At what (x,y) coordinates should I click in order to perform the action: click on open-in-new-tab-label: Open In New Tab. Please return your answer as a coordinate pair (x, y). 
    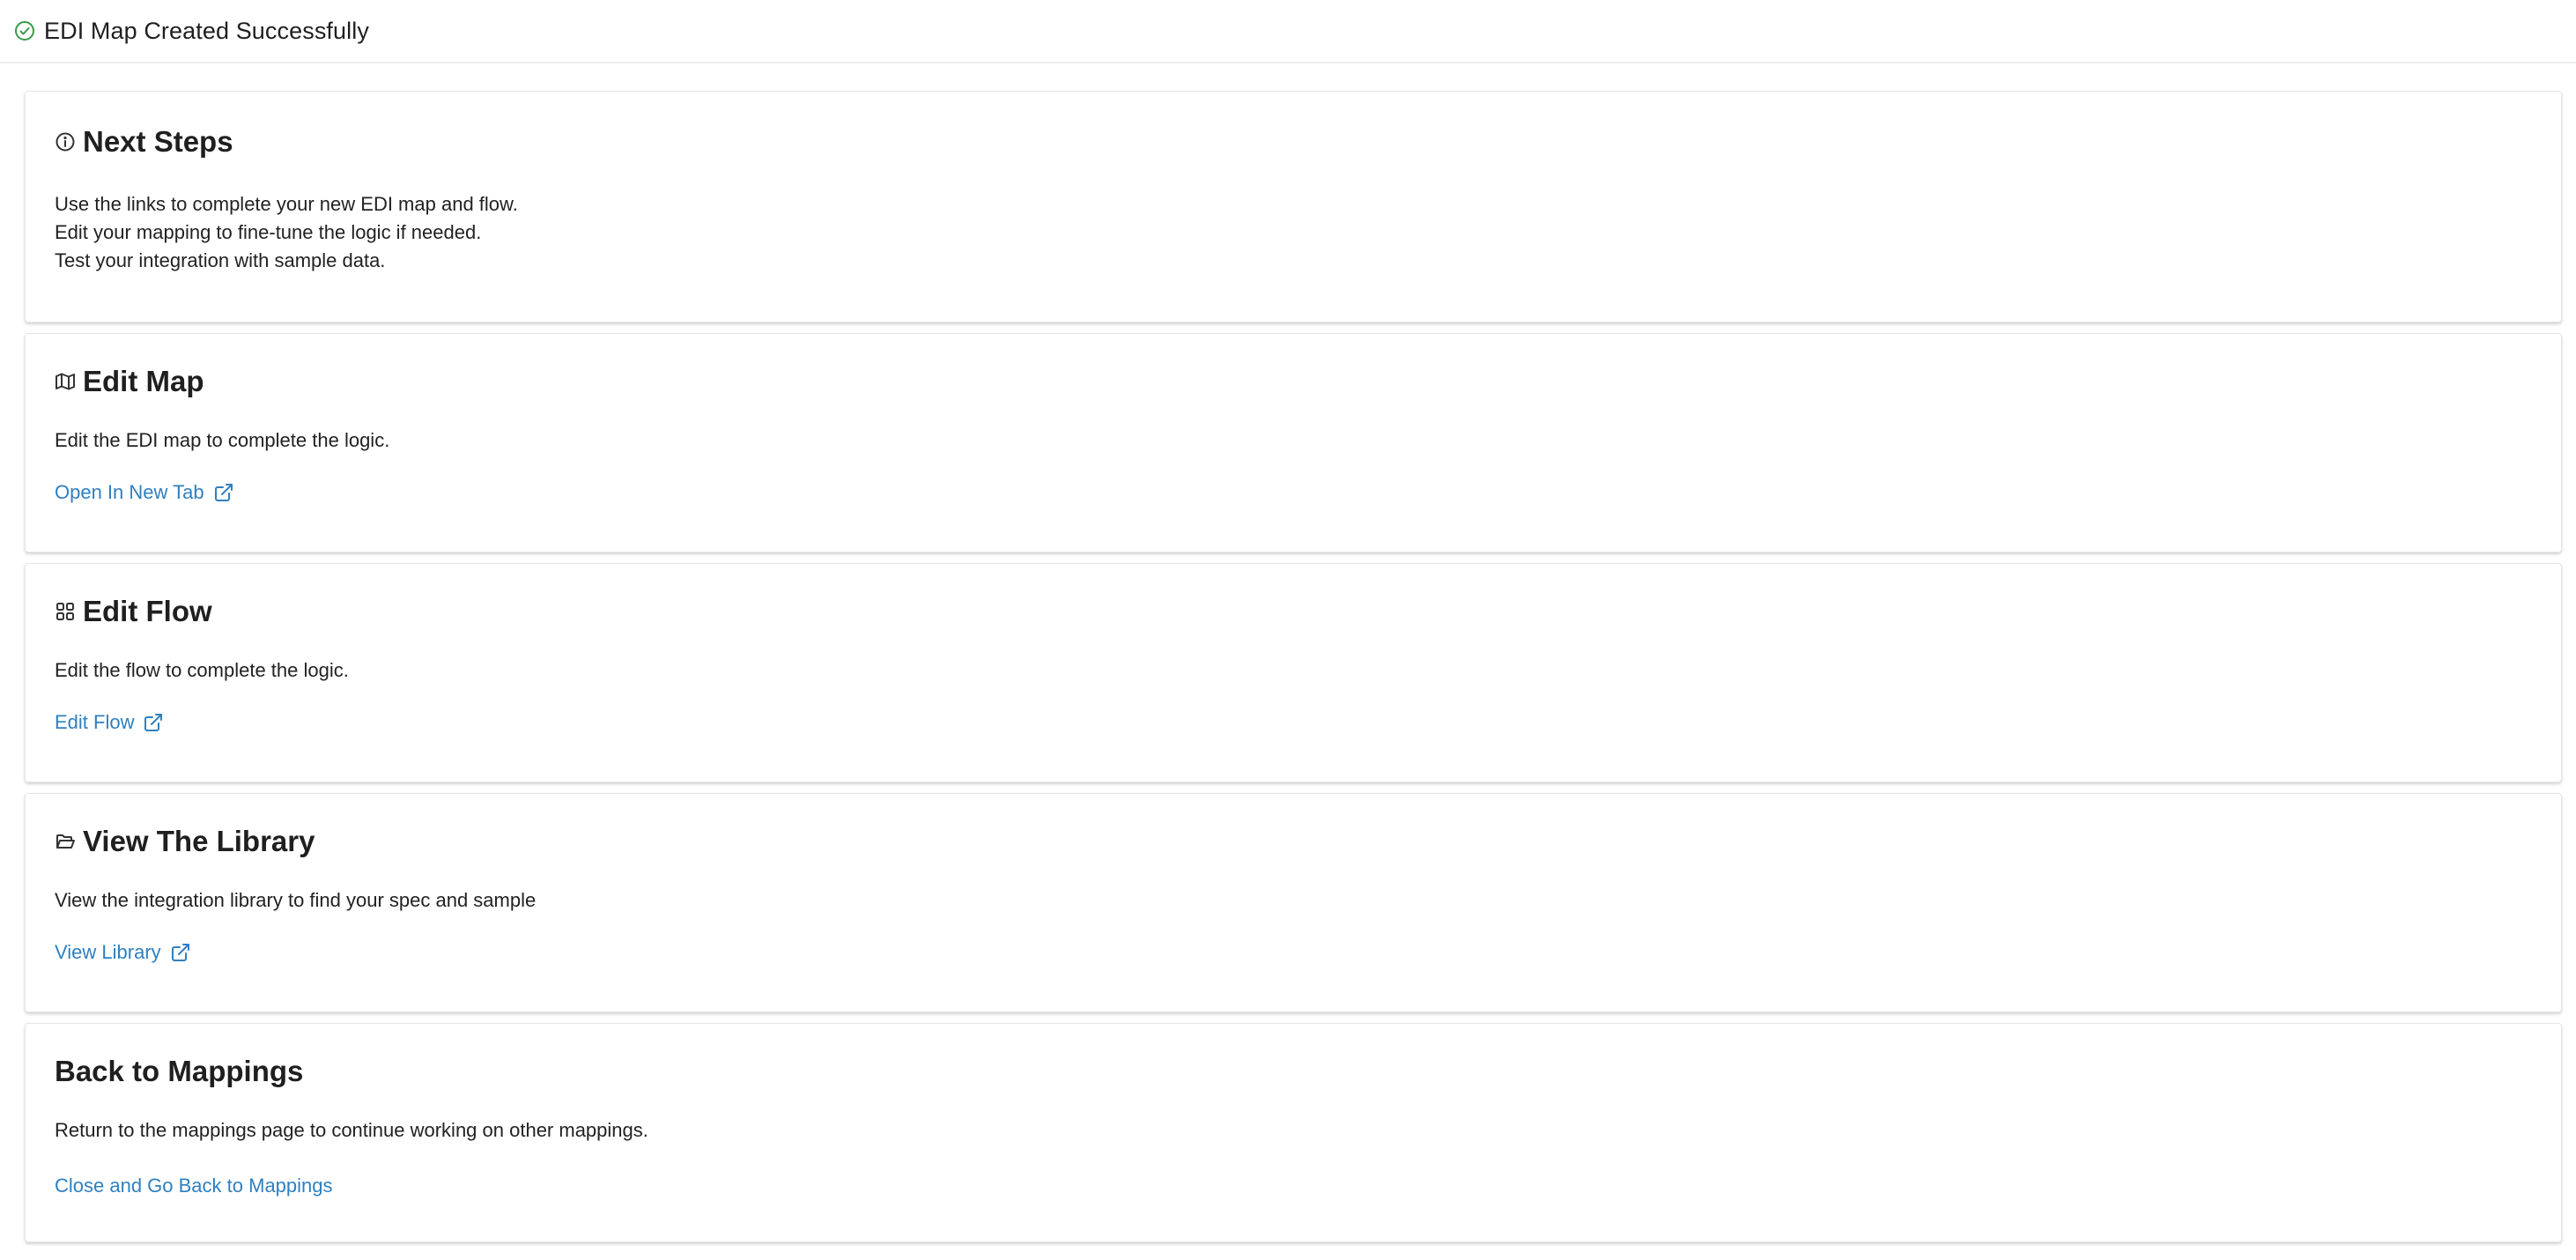
    Looking at the image, I should click on (129, 492).